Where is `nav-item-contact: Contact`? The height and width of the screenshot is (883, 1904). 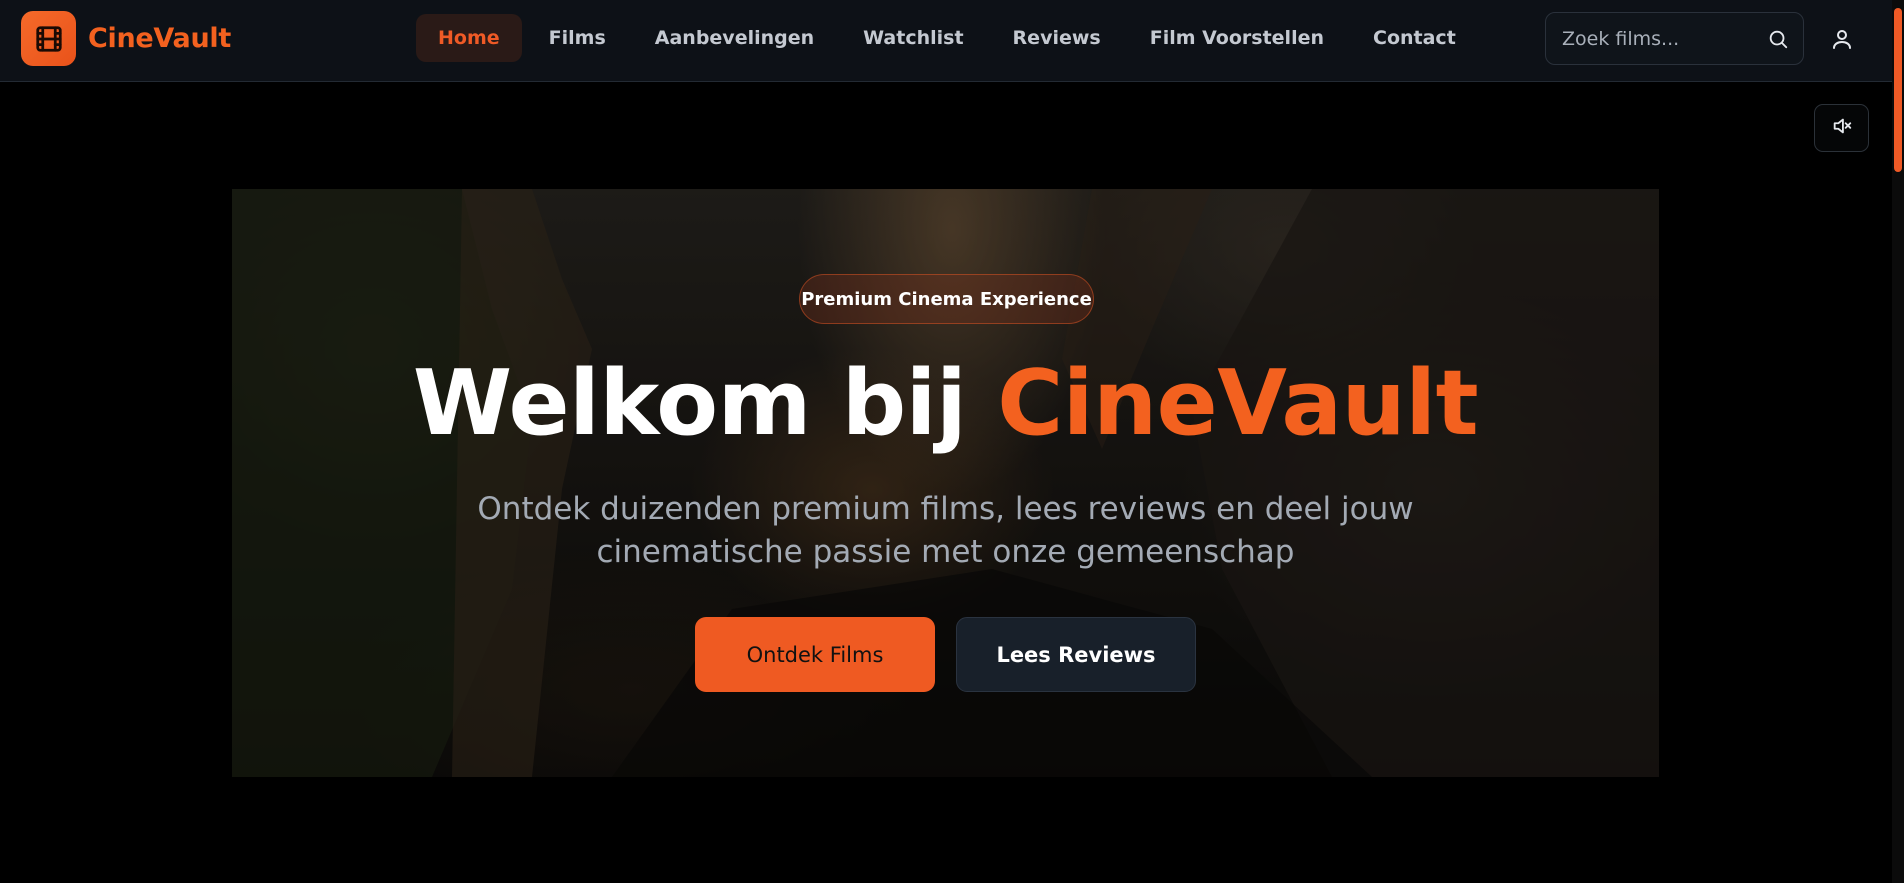
nav-item-contact: Contact is located at coordinates (1414, 38).